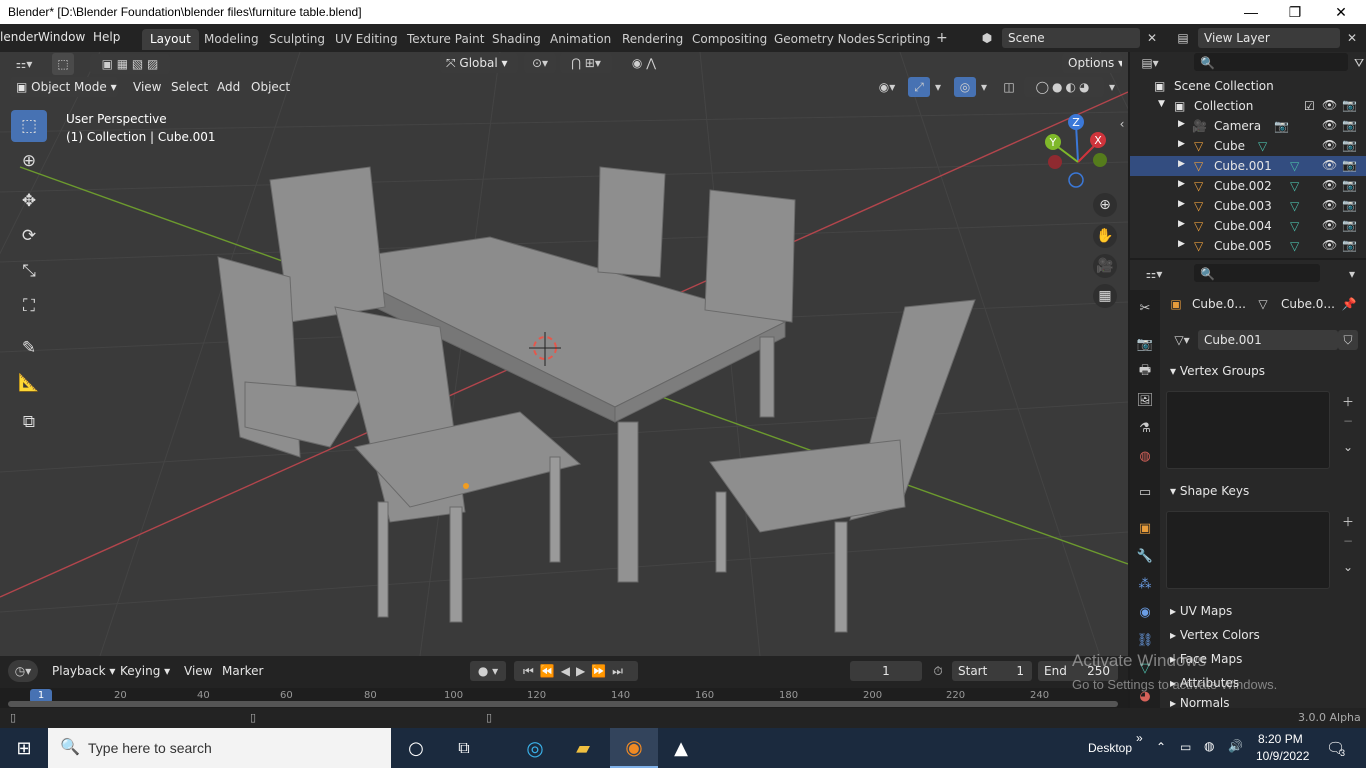  Describe the element at coordinates (1271, 62) in the screenshot. I see `outliner-search-input: 🔍` at that location.